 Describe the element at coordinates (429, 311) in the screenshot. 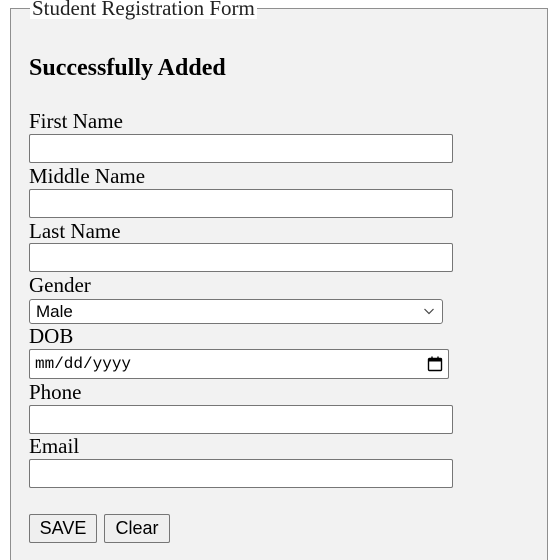

I see `chevron-down-icon` at that location.